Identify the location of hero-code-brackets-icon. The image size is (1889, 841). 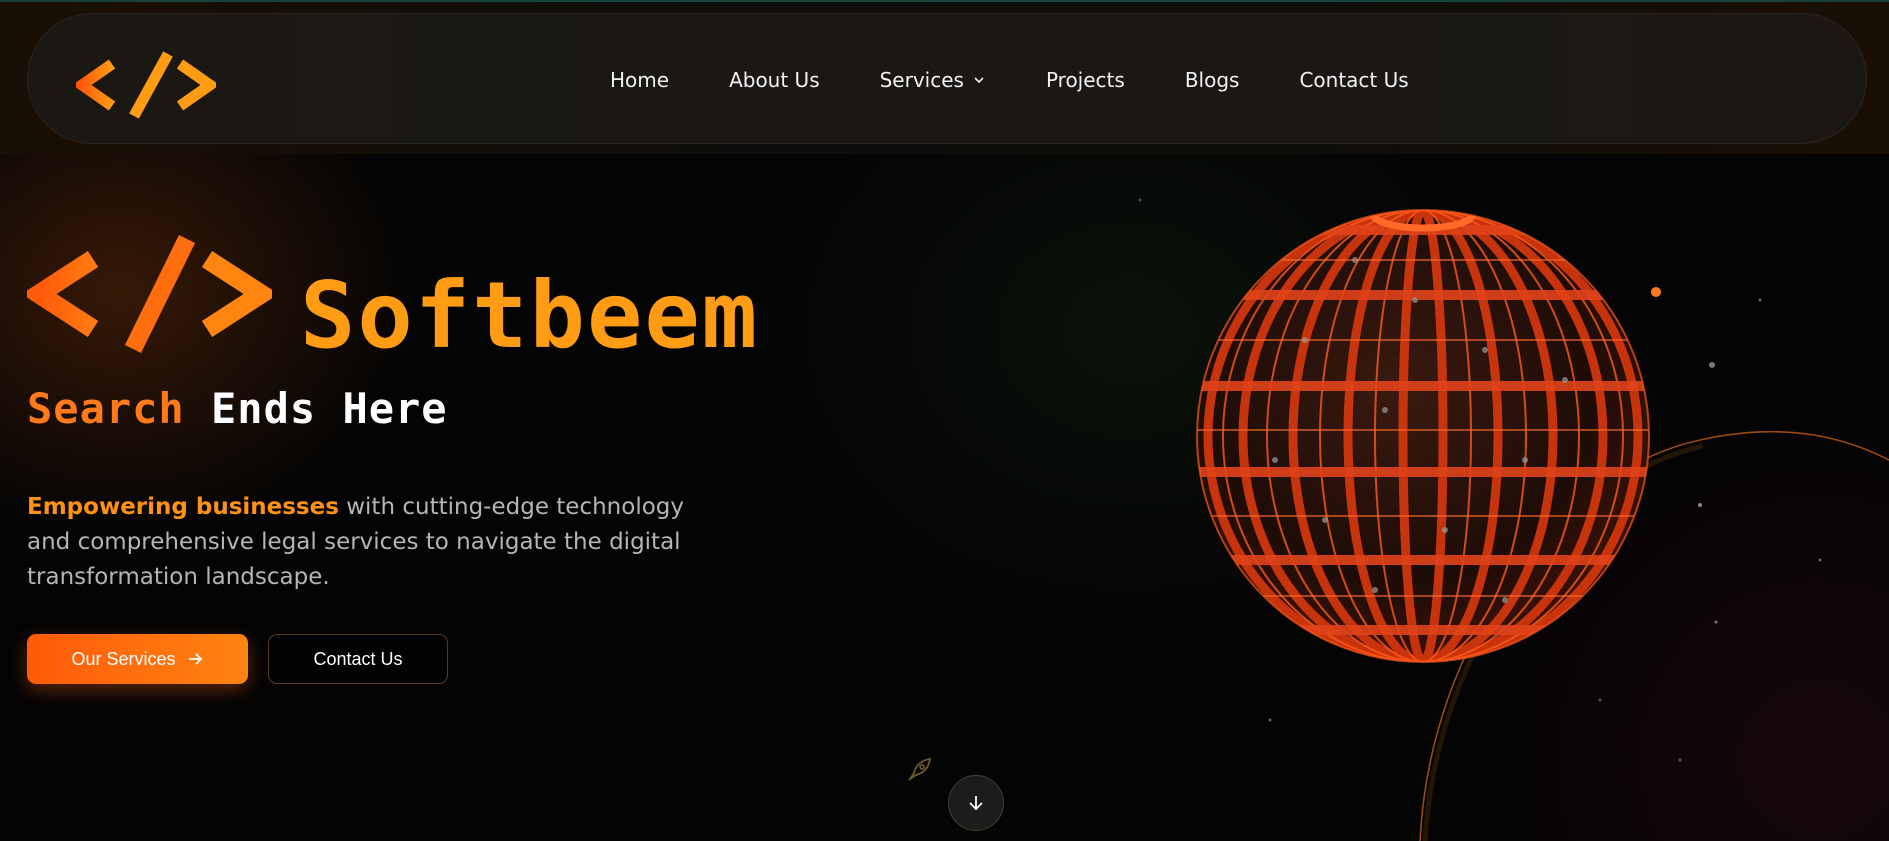
(149, 294).